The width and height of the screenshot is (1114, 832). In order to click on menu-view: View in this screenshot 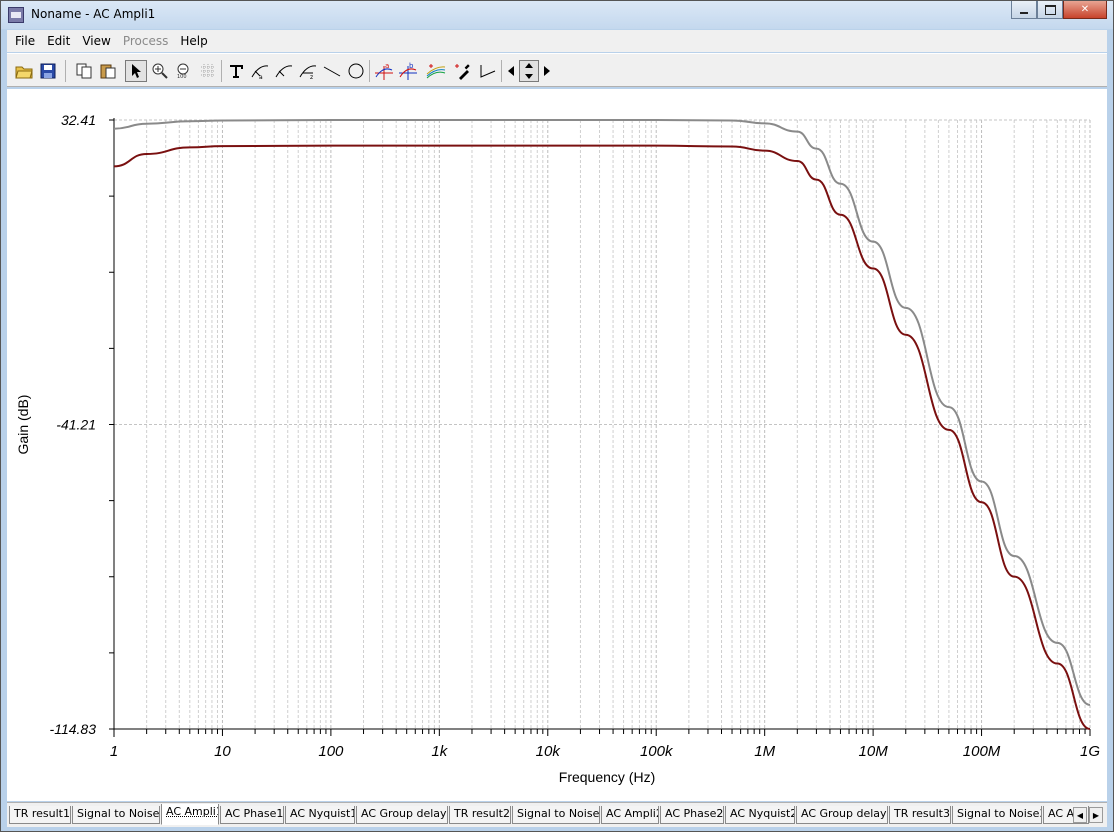, I will do `click(96, 41)`.